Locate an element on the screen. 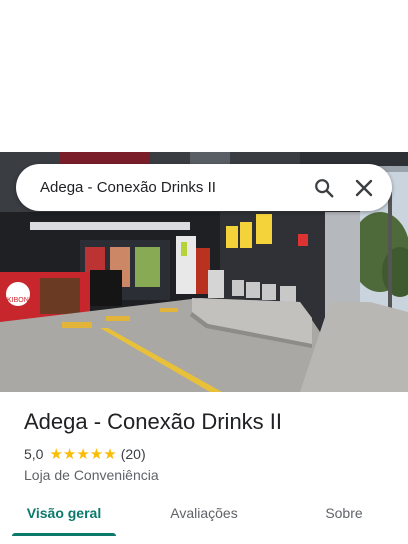  search-icon is located at coordinates (324, 188).